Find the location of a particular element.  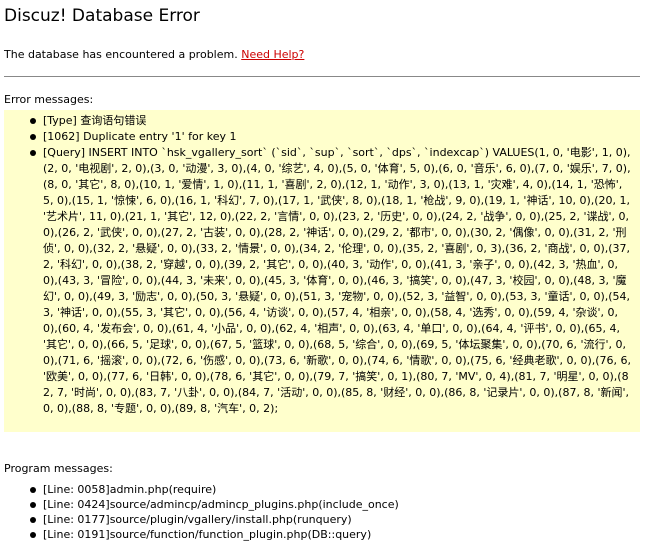

error-message-item: [1062] Duplicate entry '1' for key 1 is located at coordinates (320, 137).